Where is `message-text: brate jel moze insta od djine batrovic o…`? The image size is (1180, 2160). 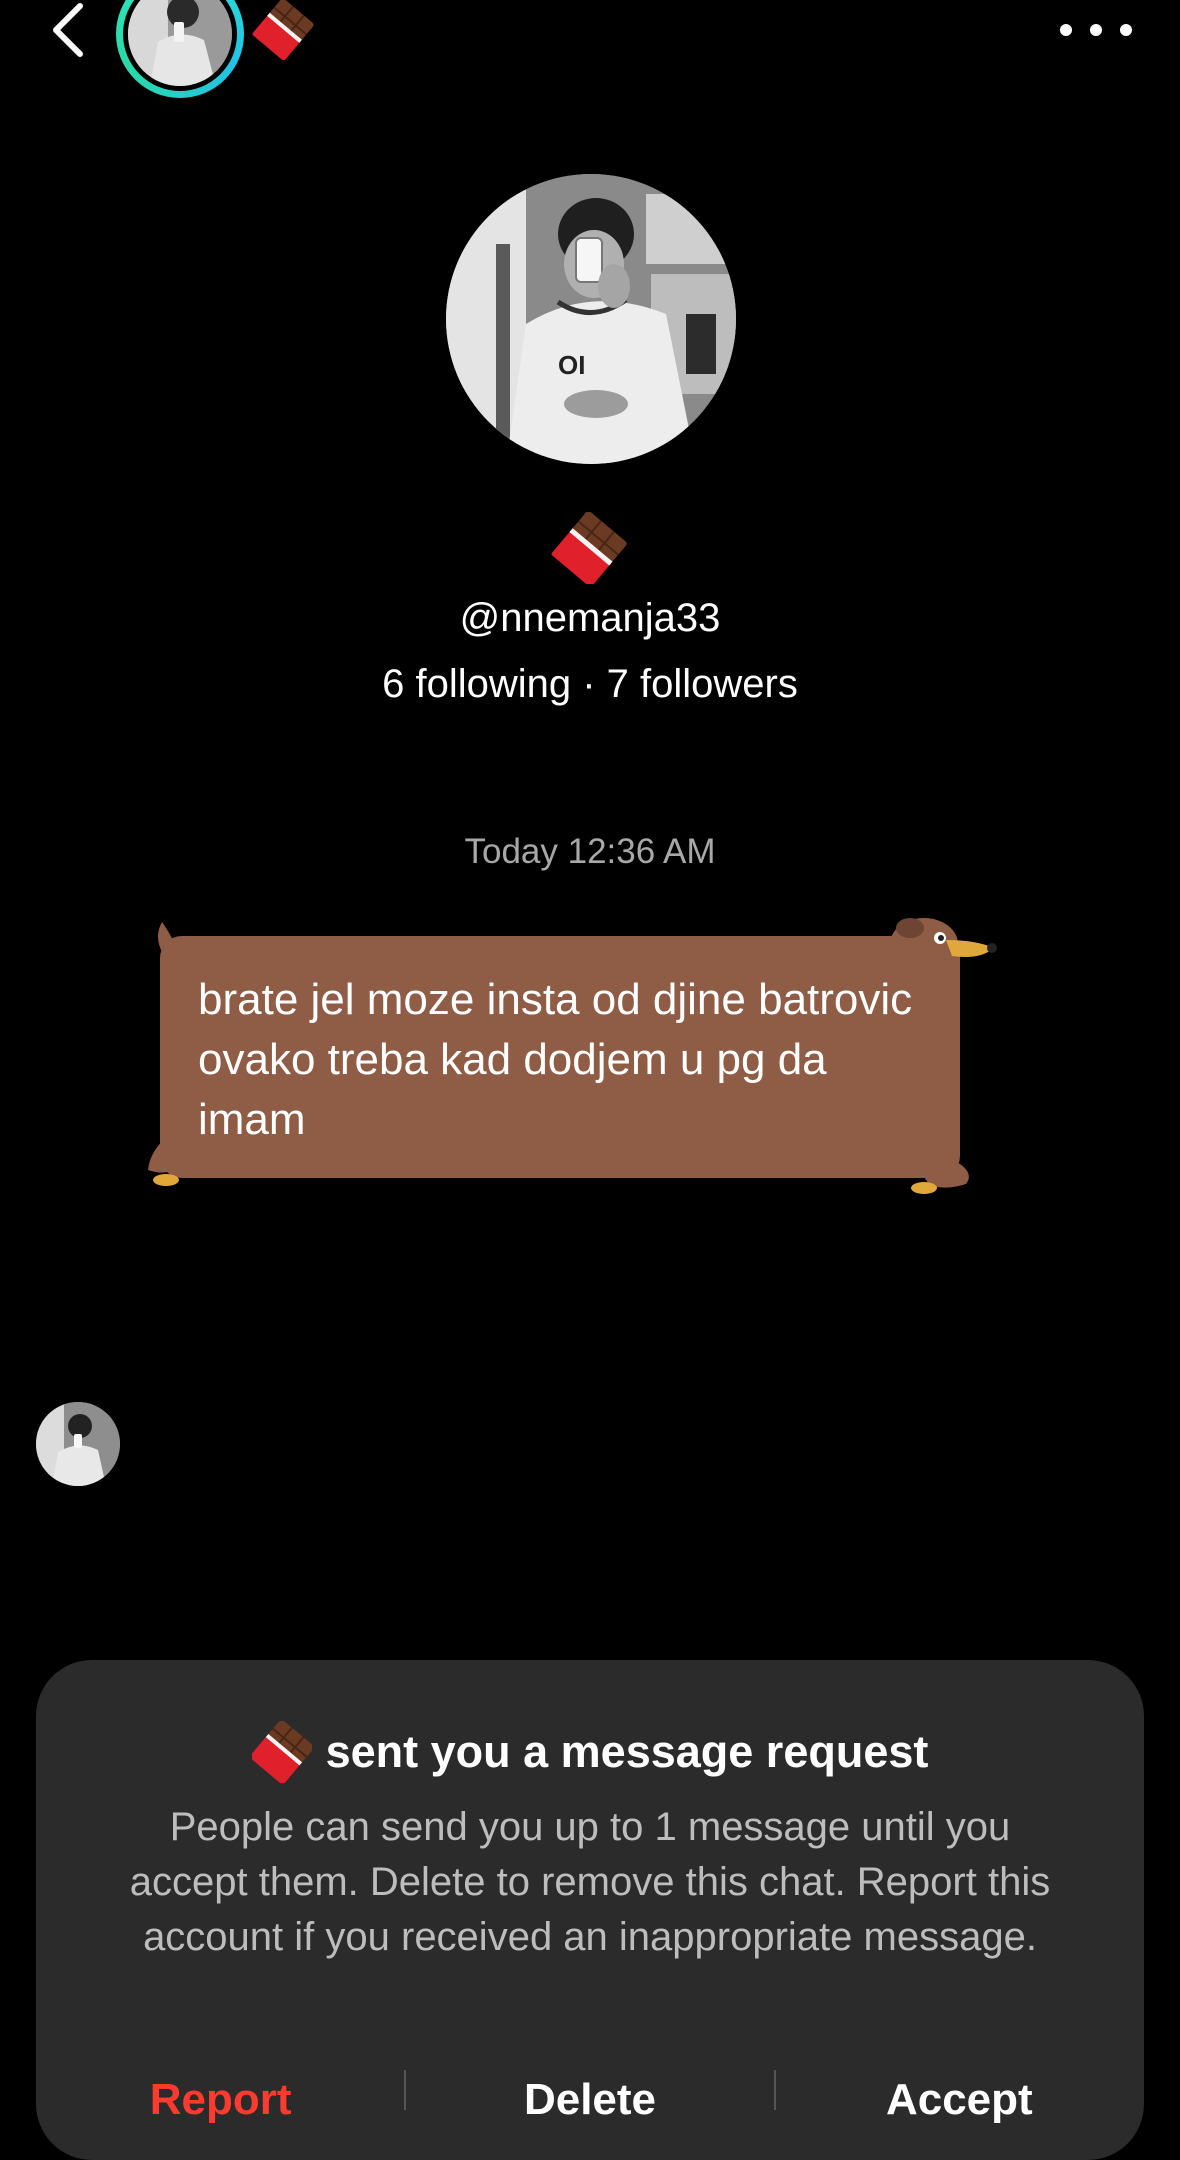 message-text: brate jel moze insta od djine batrovic o… is located at coordinates (555, 1059).